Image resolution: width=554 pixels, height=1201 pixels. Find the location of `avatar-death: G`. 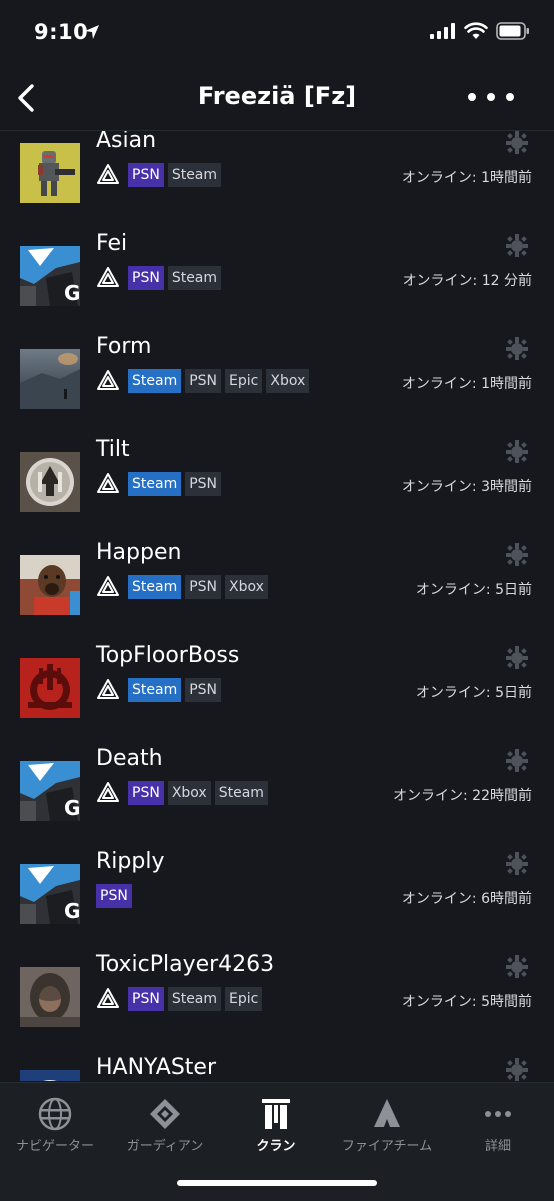

avatar-death: G is located at coordinates (50, 791).